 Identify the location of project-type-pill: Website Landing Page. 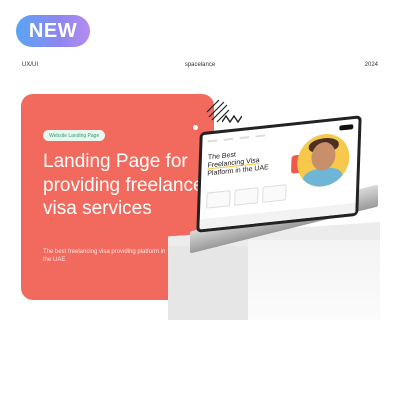
(74, 135).